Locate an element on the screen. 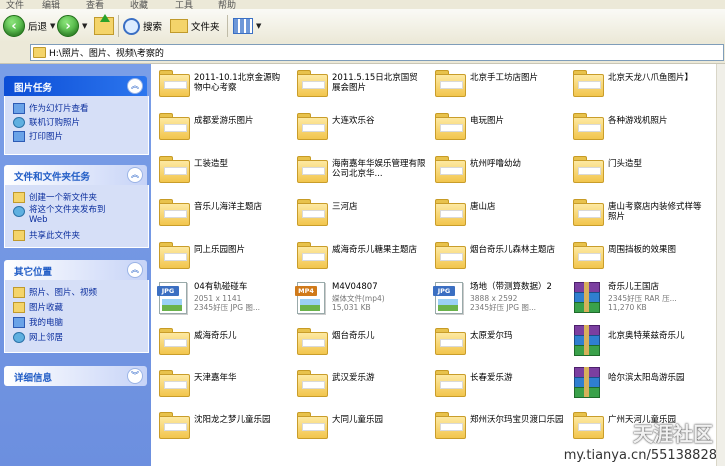 This screenshot has width=725, height=466. file-item: 北京奥特莱兹奇乐儿 is located at coordinates (634, 343).